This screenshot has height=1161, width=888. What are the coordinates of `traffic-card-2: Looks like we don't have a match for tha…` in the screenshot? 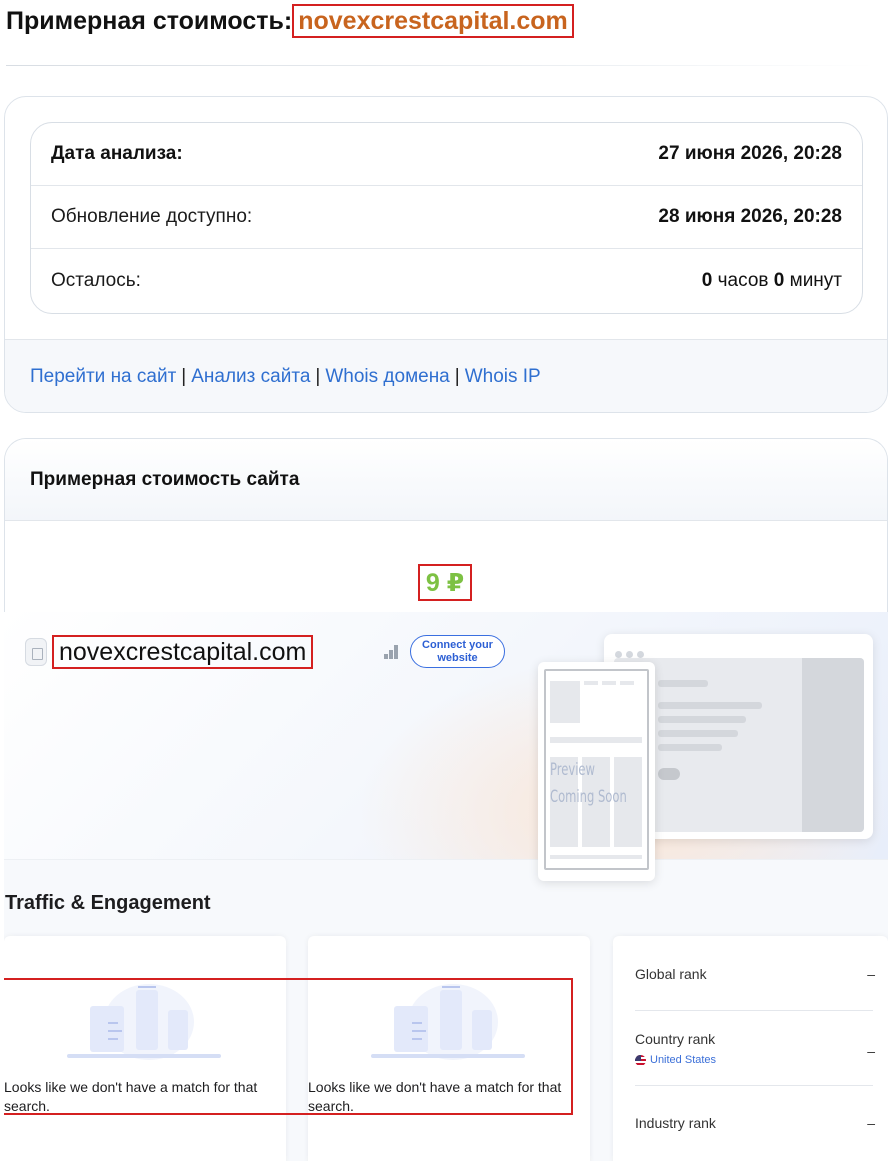 It's located at (449, 1048).